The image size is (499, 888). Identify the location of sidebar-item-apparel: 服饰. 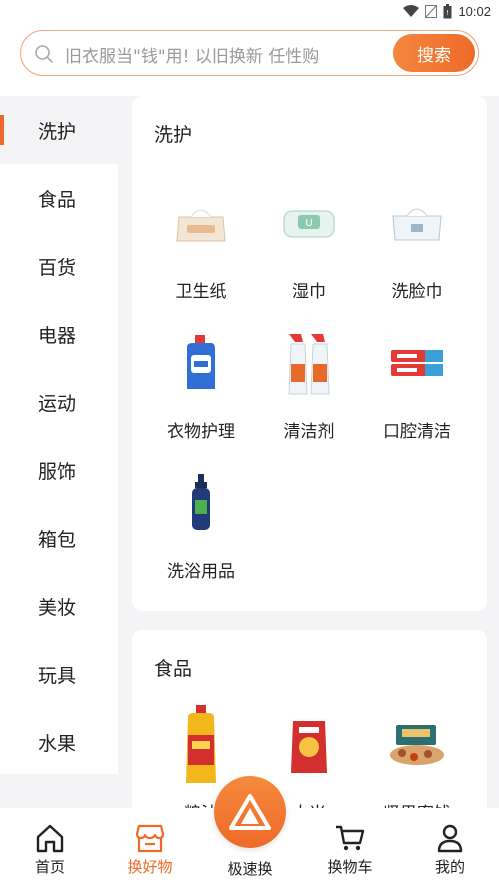
(59, 470).